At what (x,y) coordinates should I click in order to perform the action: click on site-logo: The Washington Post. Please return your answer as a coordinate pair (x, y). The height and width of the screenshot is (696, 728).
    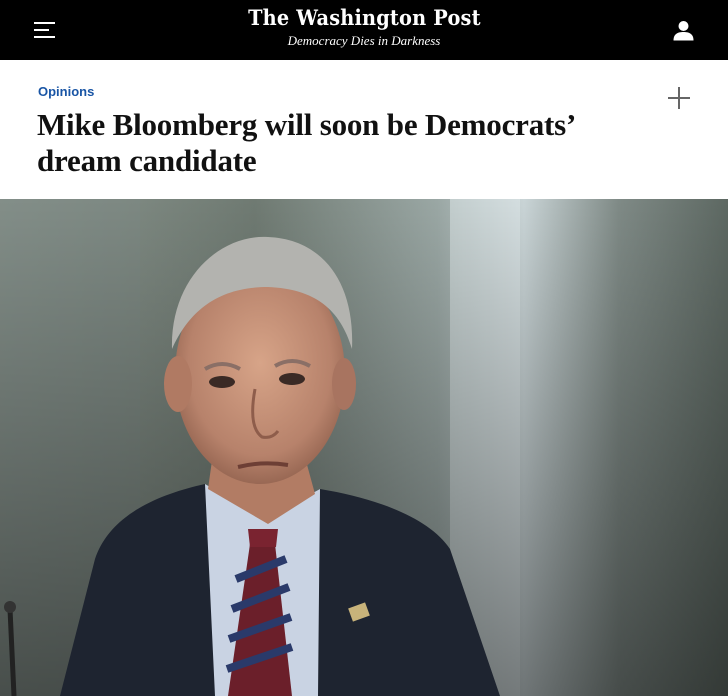
    Looking at the image, I should click on (364, 18).